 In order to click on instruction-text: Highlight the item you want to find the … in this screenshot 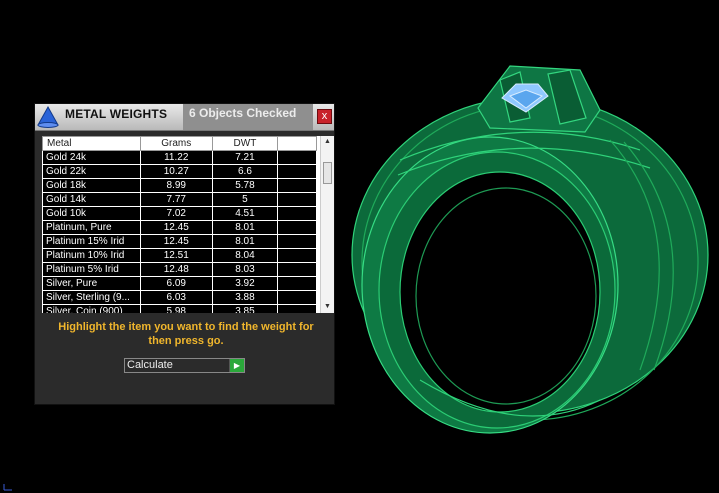, I will do `click(186, 334)`.